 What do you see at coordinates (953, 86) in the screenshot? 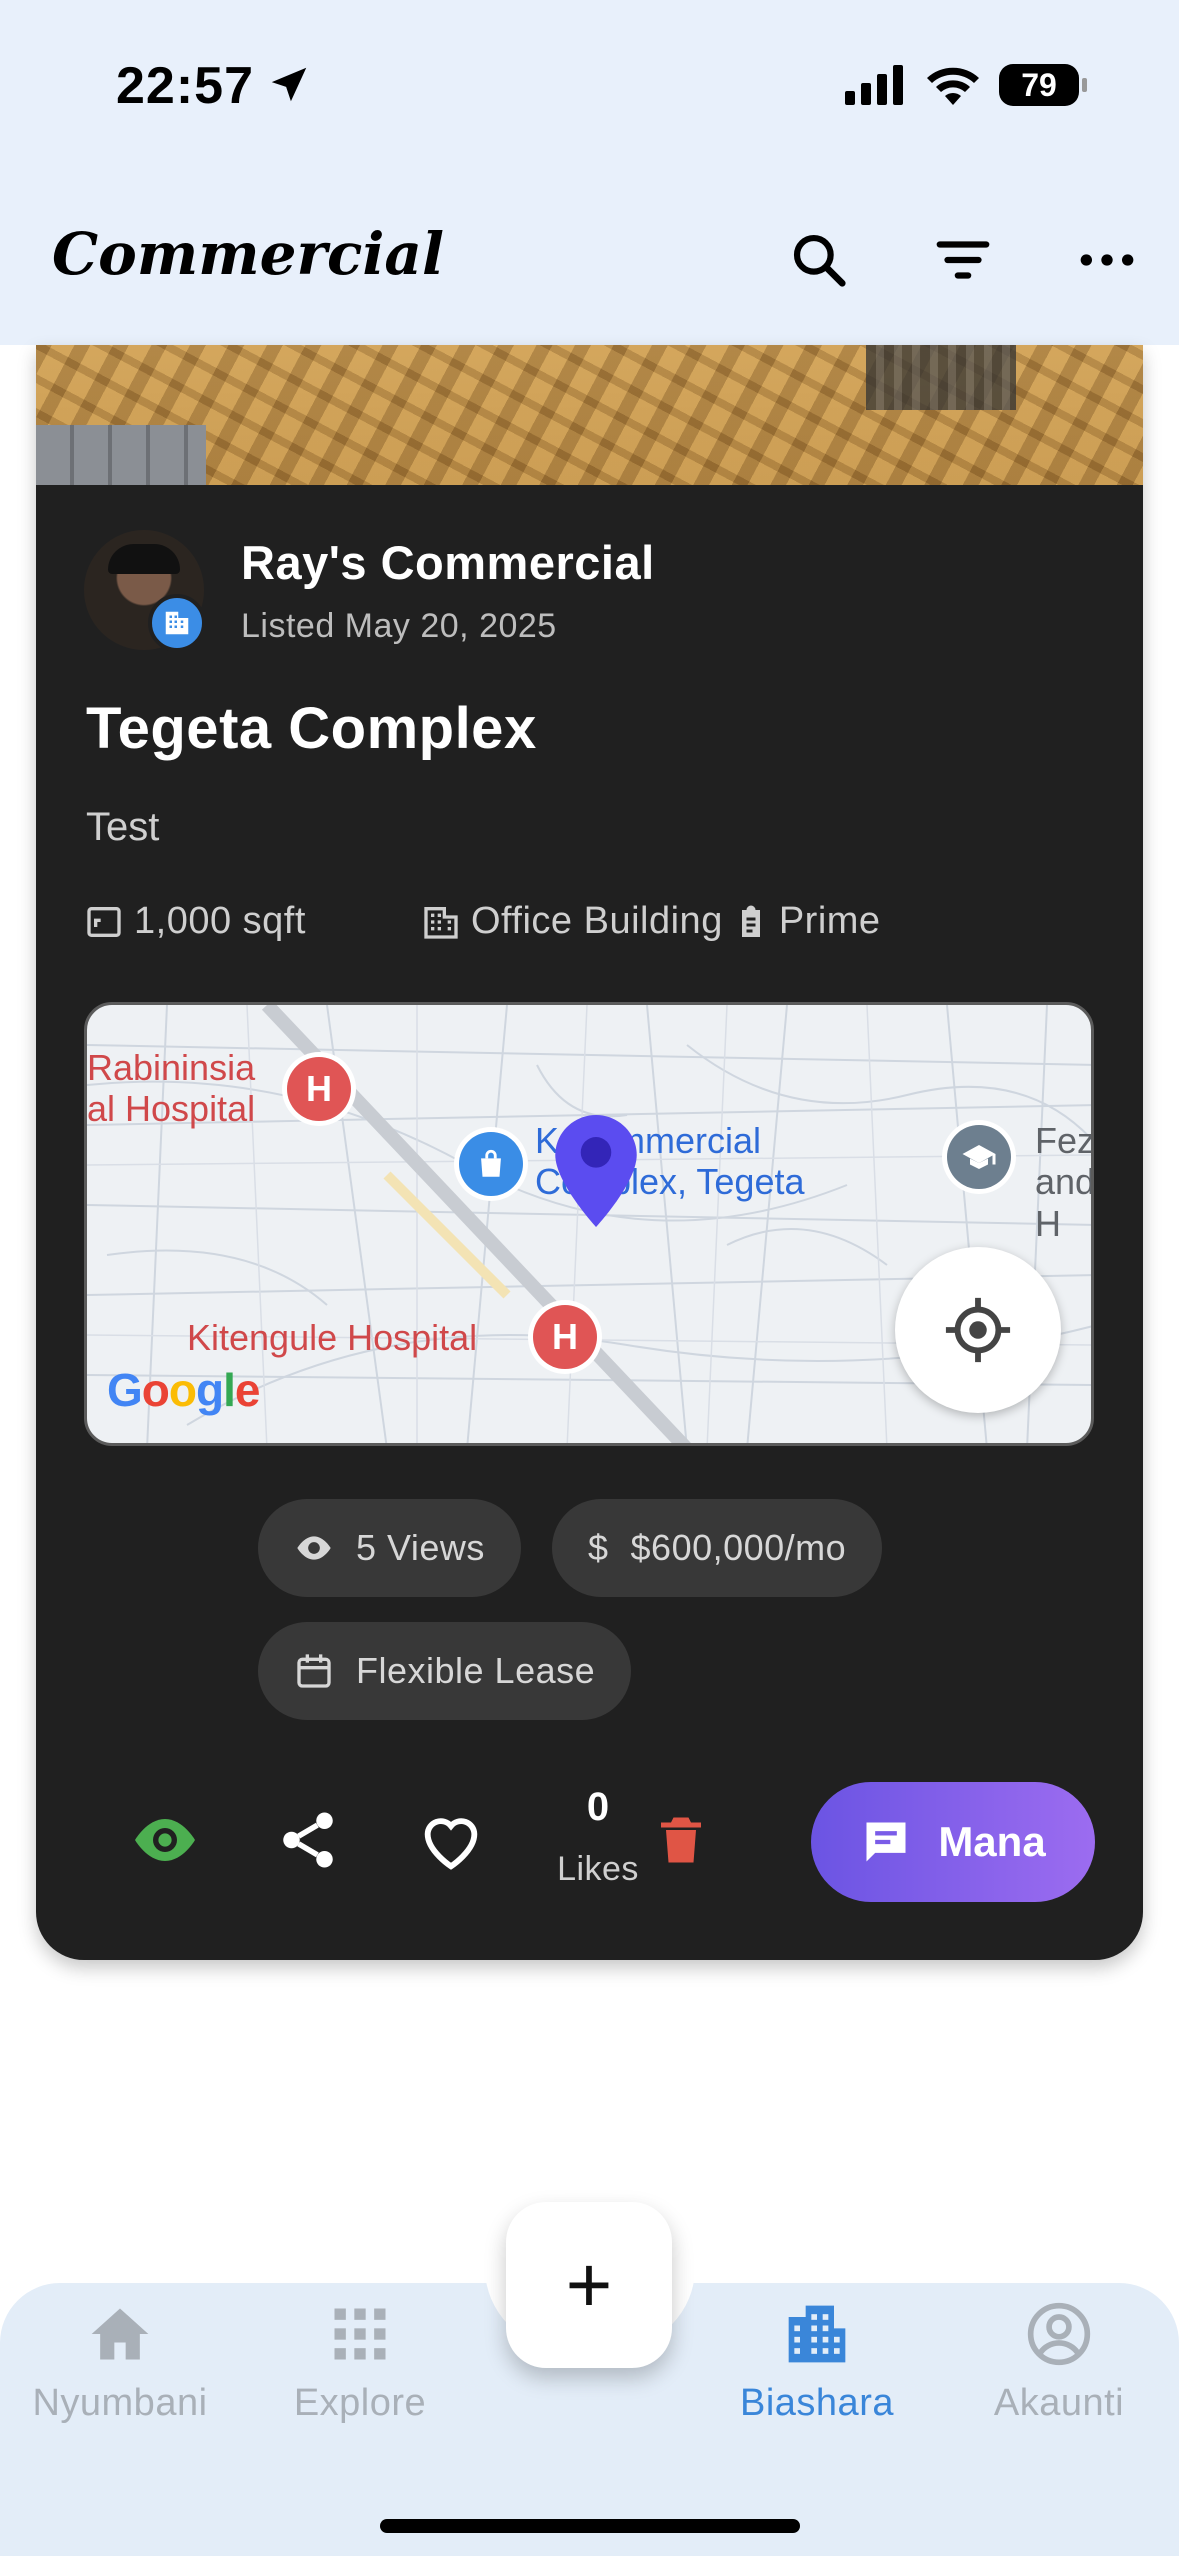
I see `wifi-icon` at bounding box center [953, 86].